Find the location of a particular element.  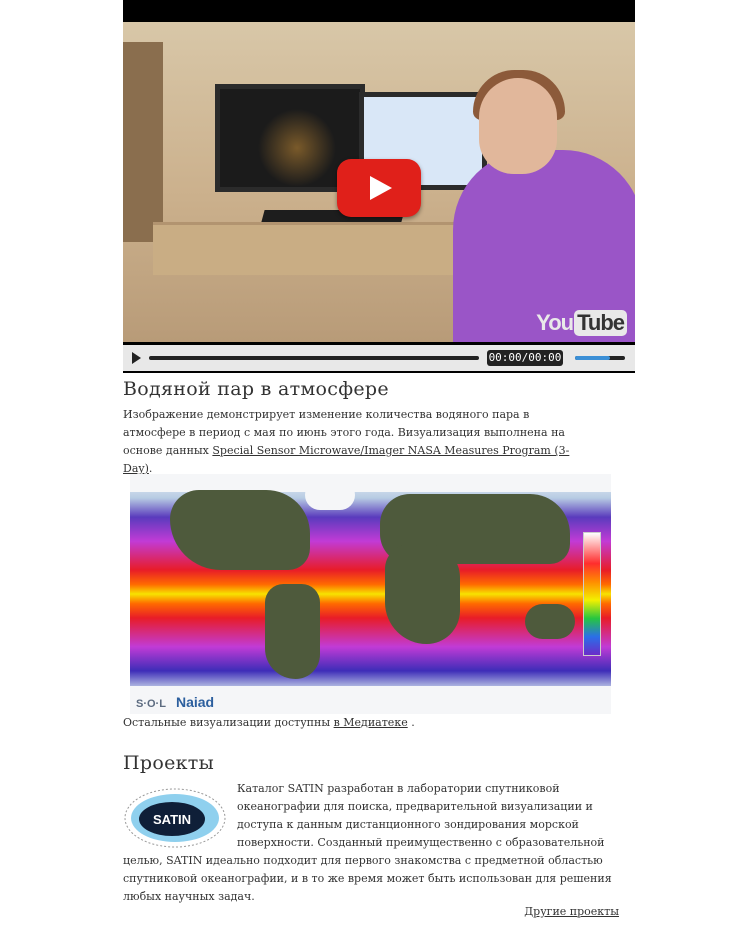

more-end: . is located at coordinates (411, 722).